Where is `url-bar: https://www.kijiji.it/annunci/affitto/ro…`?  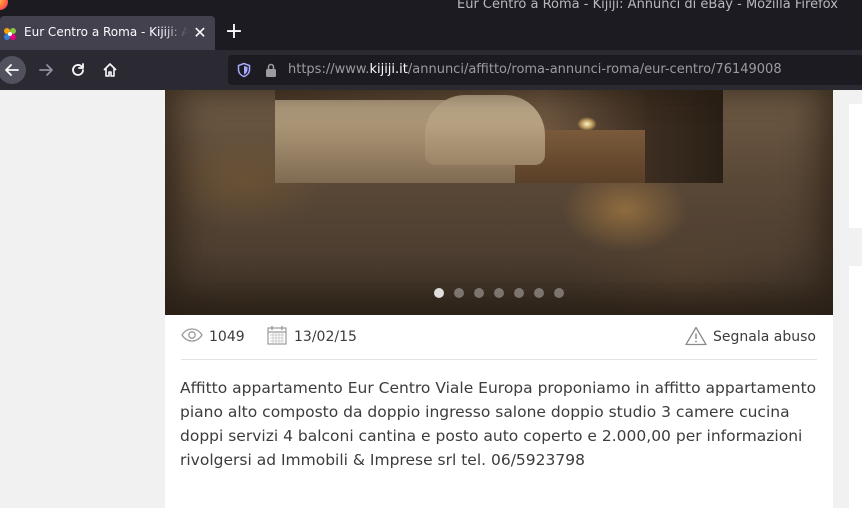
url-bar: https://www.kijiji.it/annunci/affitto/ro… is located at coordinates (545, 70).